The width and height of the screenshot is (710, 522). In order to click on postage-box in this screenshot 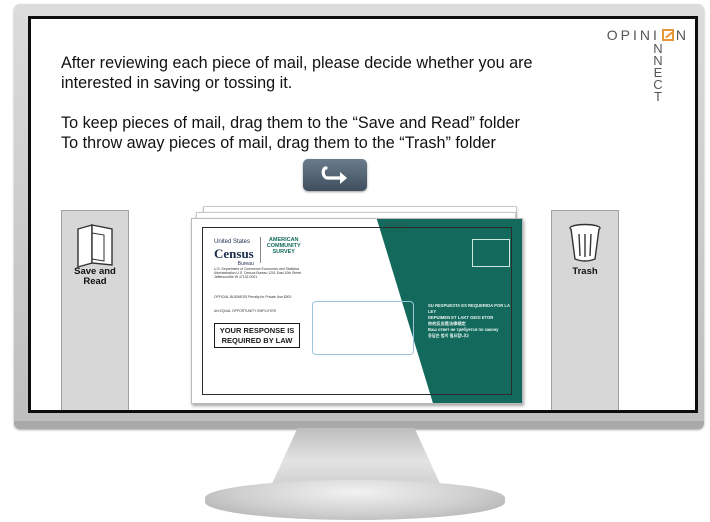, I will do `click(491, 253)`.